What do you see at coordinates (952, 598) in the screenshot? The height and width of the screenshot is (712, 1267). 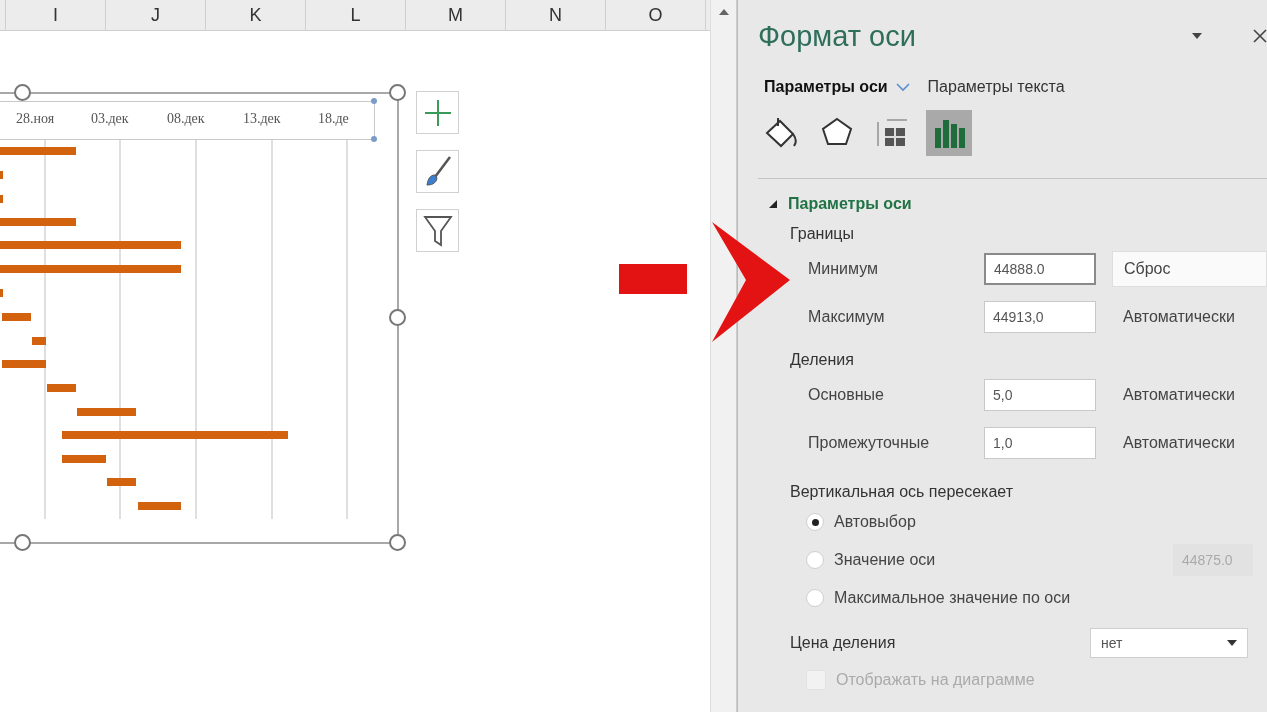 I see `radio-label: Максимальное значение по оси` at bounding box center [952, 598].